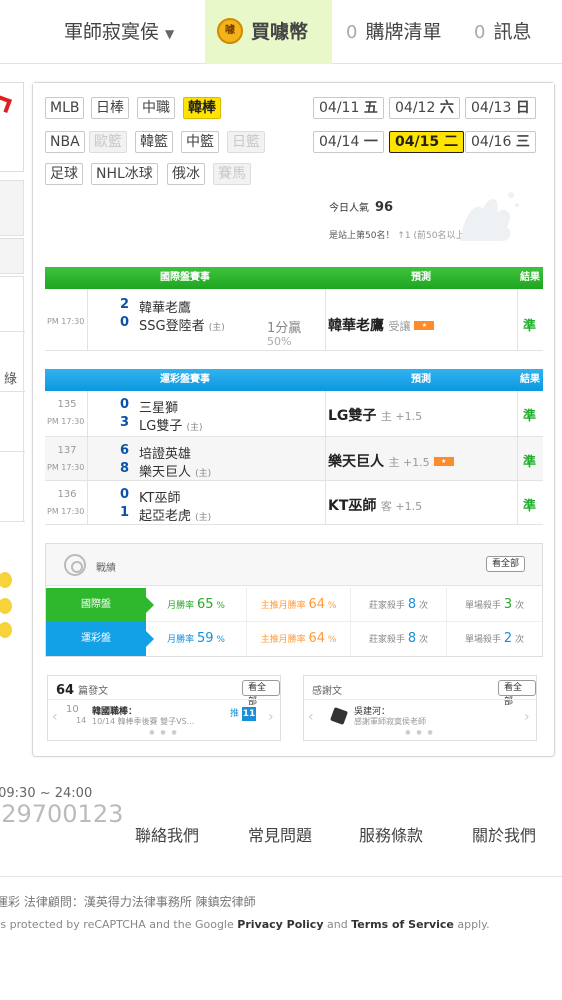 This screenshot has width=562, height=1000. Describe the element at coordinates (446, 108) in the screenshot. I see `weekday-label: 六` at that location.